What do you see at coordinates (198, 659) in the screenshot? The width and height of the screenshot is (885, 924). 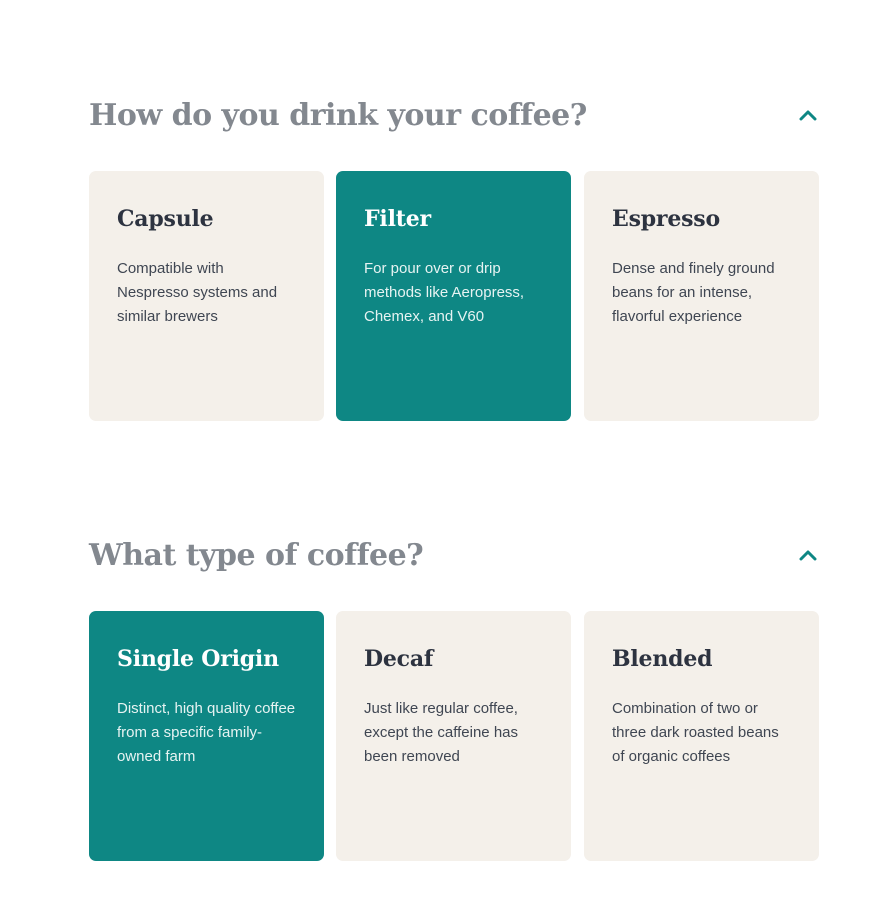 I see `option-title: Single Origin` at bounding box center [198, 659].